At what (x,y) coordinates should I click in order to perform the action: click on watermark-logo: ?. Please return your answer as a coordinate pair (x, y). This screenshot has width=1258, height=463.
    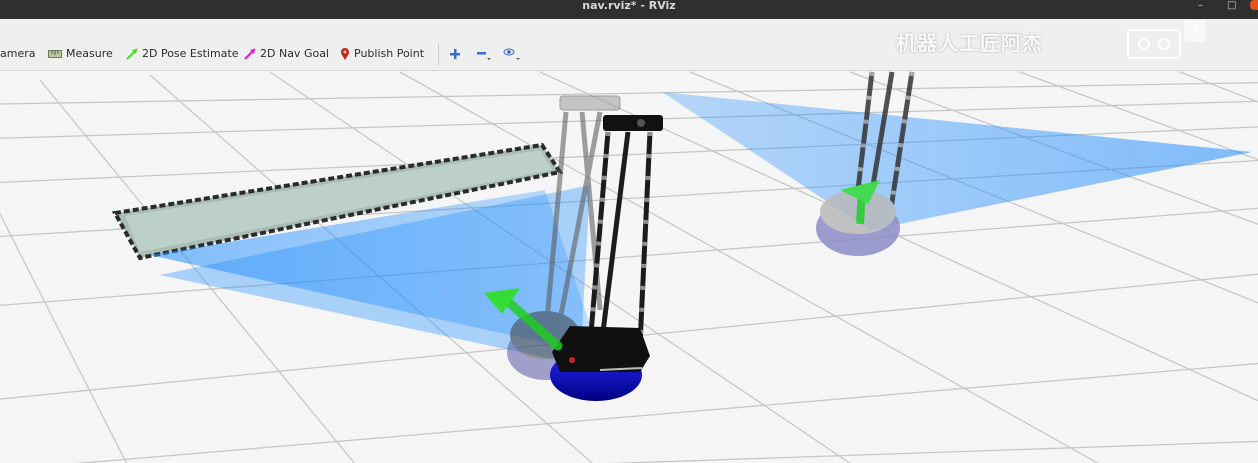
    Looking at the image, I should click on (1166, 39).